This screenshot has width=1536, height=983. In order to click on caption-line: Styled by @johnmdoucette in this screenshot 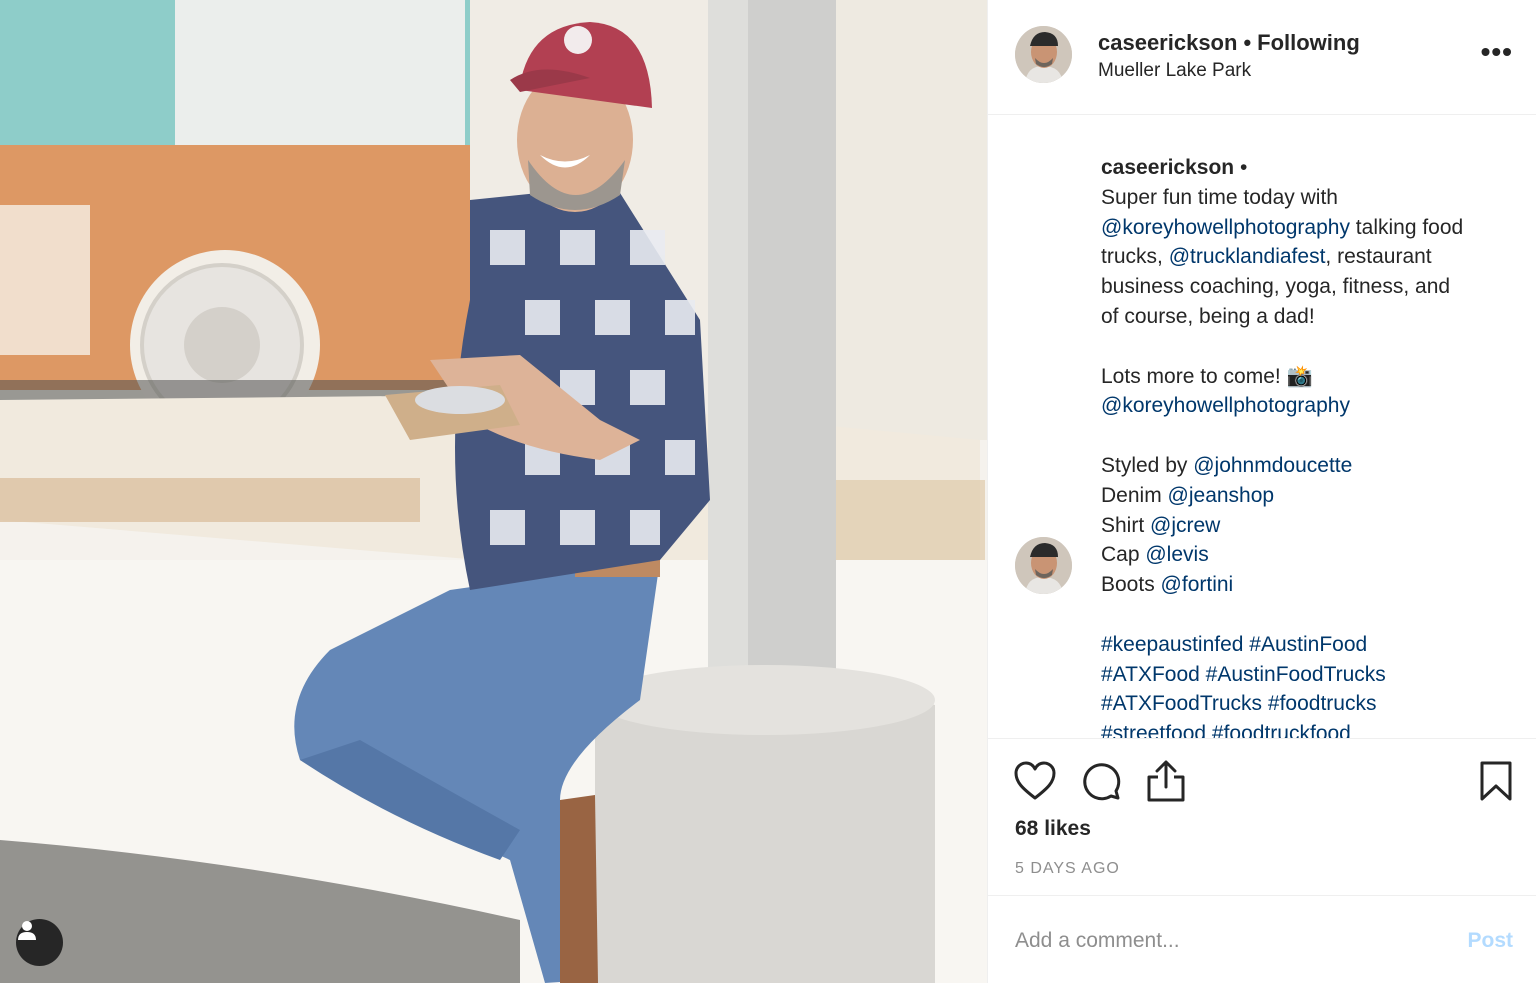, I will do `click(1313, 466)`.